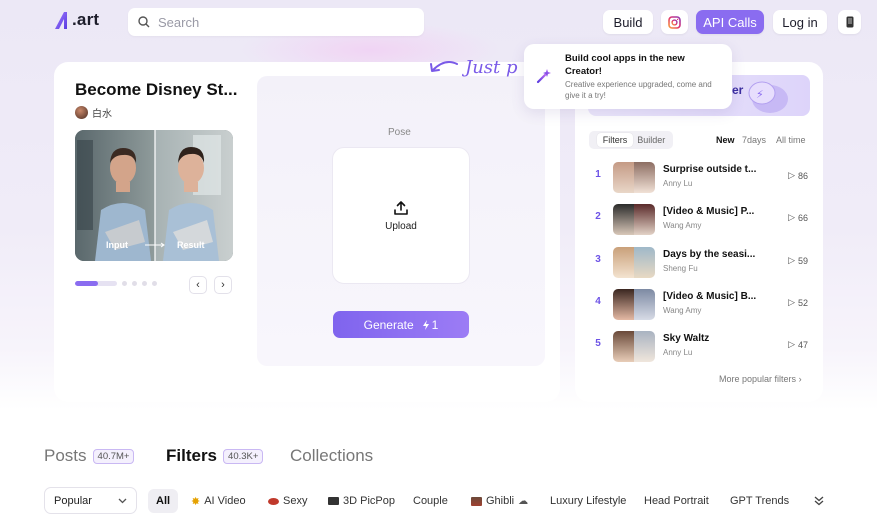  Describe the element at coordinates (674, 22) in the screenshot. I see `instagram-button` at that location.